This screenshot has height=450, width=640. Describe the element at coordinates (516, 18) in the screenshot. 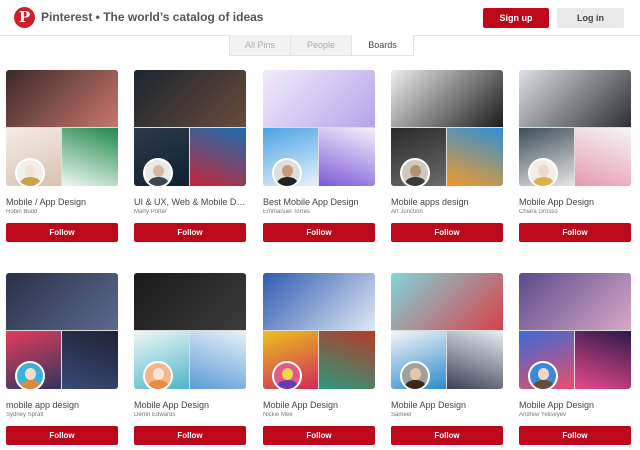

I see `sign-up-button: Sign up` at that location.